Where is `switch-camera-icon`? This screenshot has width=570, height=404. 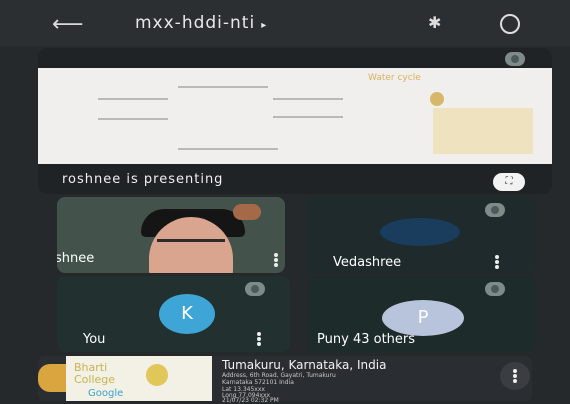
switch-camera-icon is located at coordinates (510, 24).